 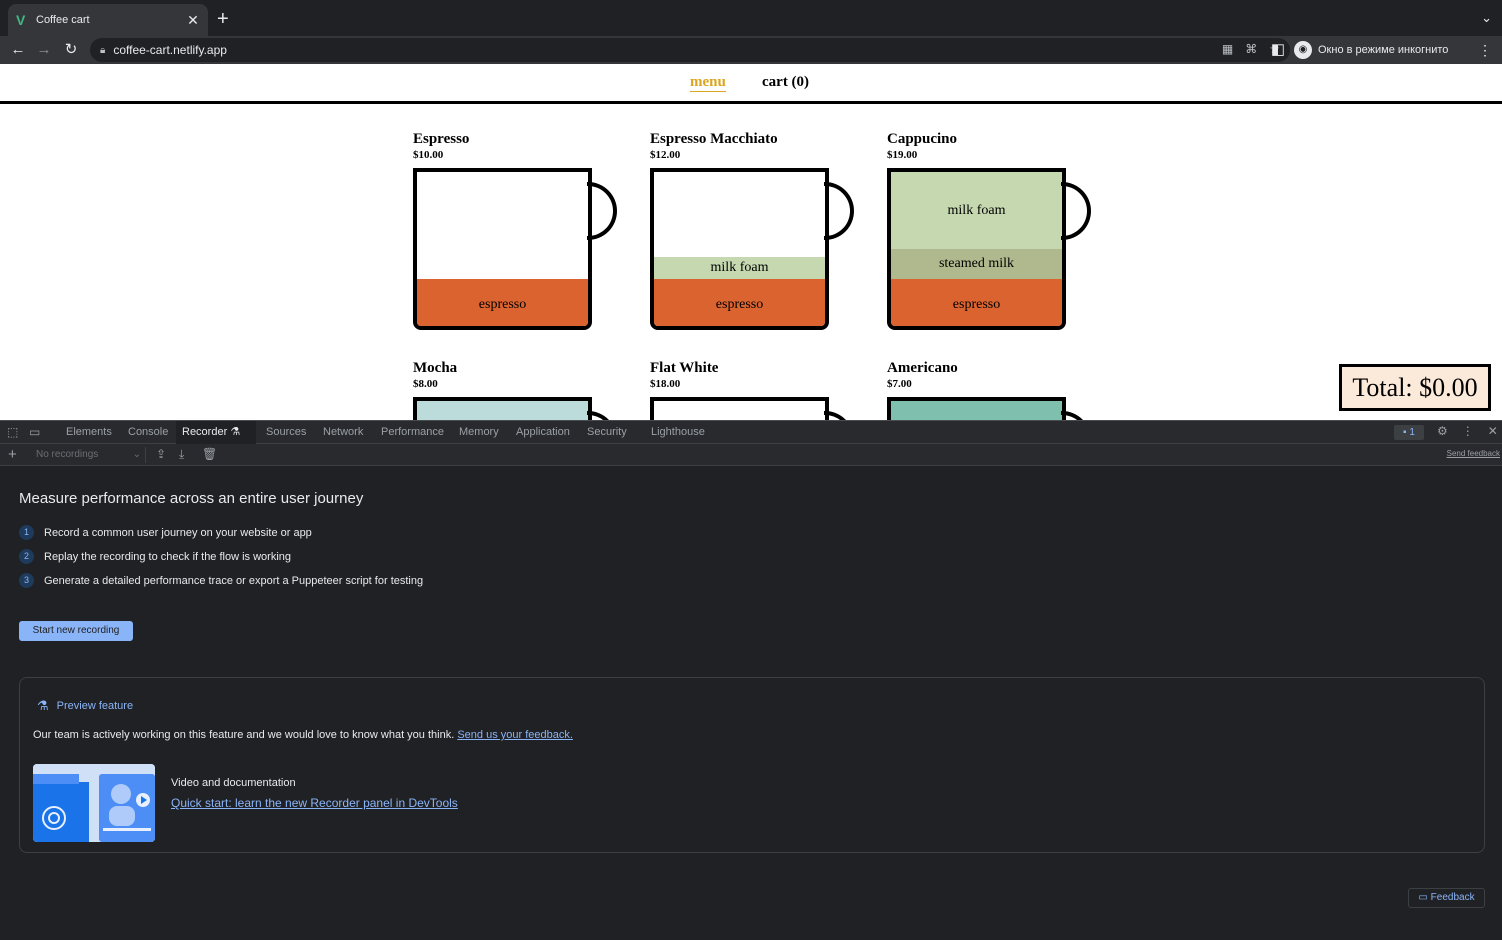 I want to click on nav-menu-link: menu, so click(x=708, y=83).